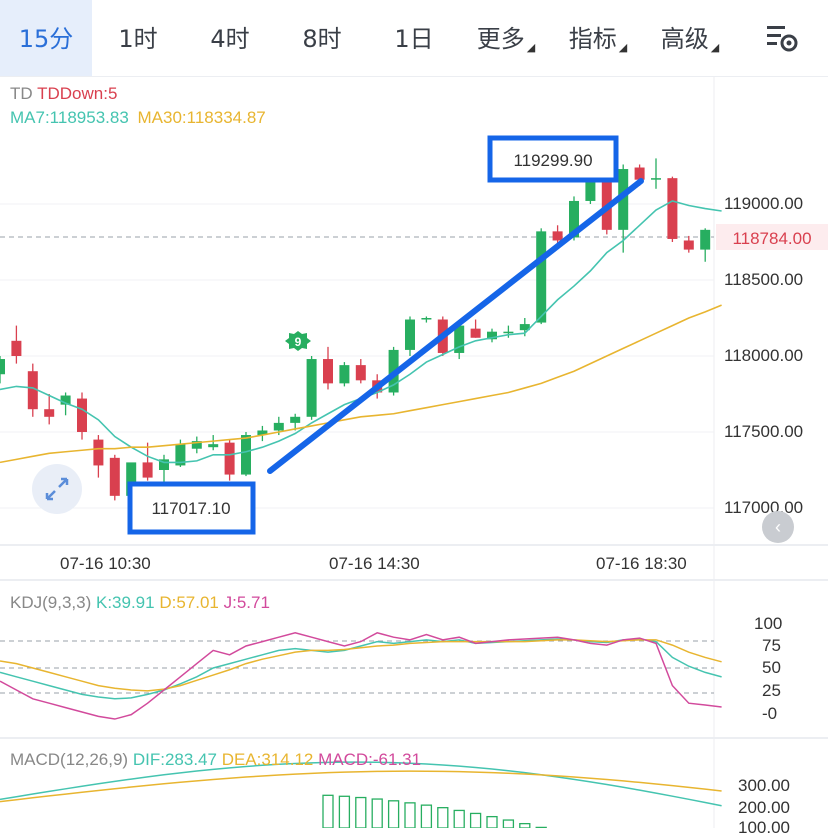 This screenshot has width=828, height=838. Describe the element at coordinates (764, 203) in the screenshot. I see `price-tick: 119000.00` at that location.